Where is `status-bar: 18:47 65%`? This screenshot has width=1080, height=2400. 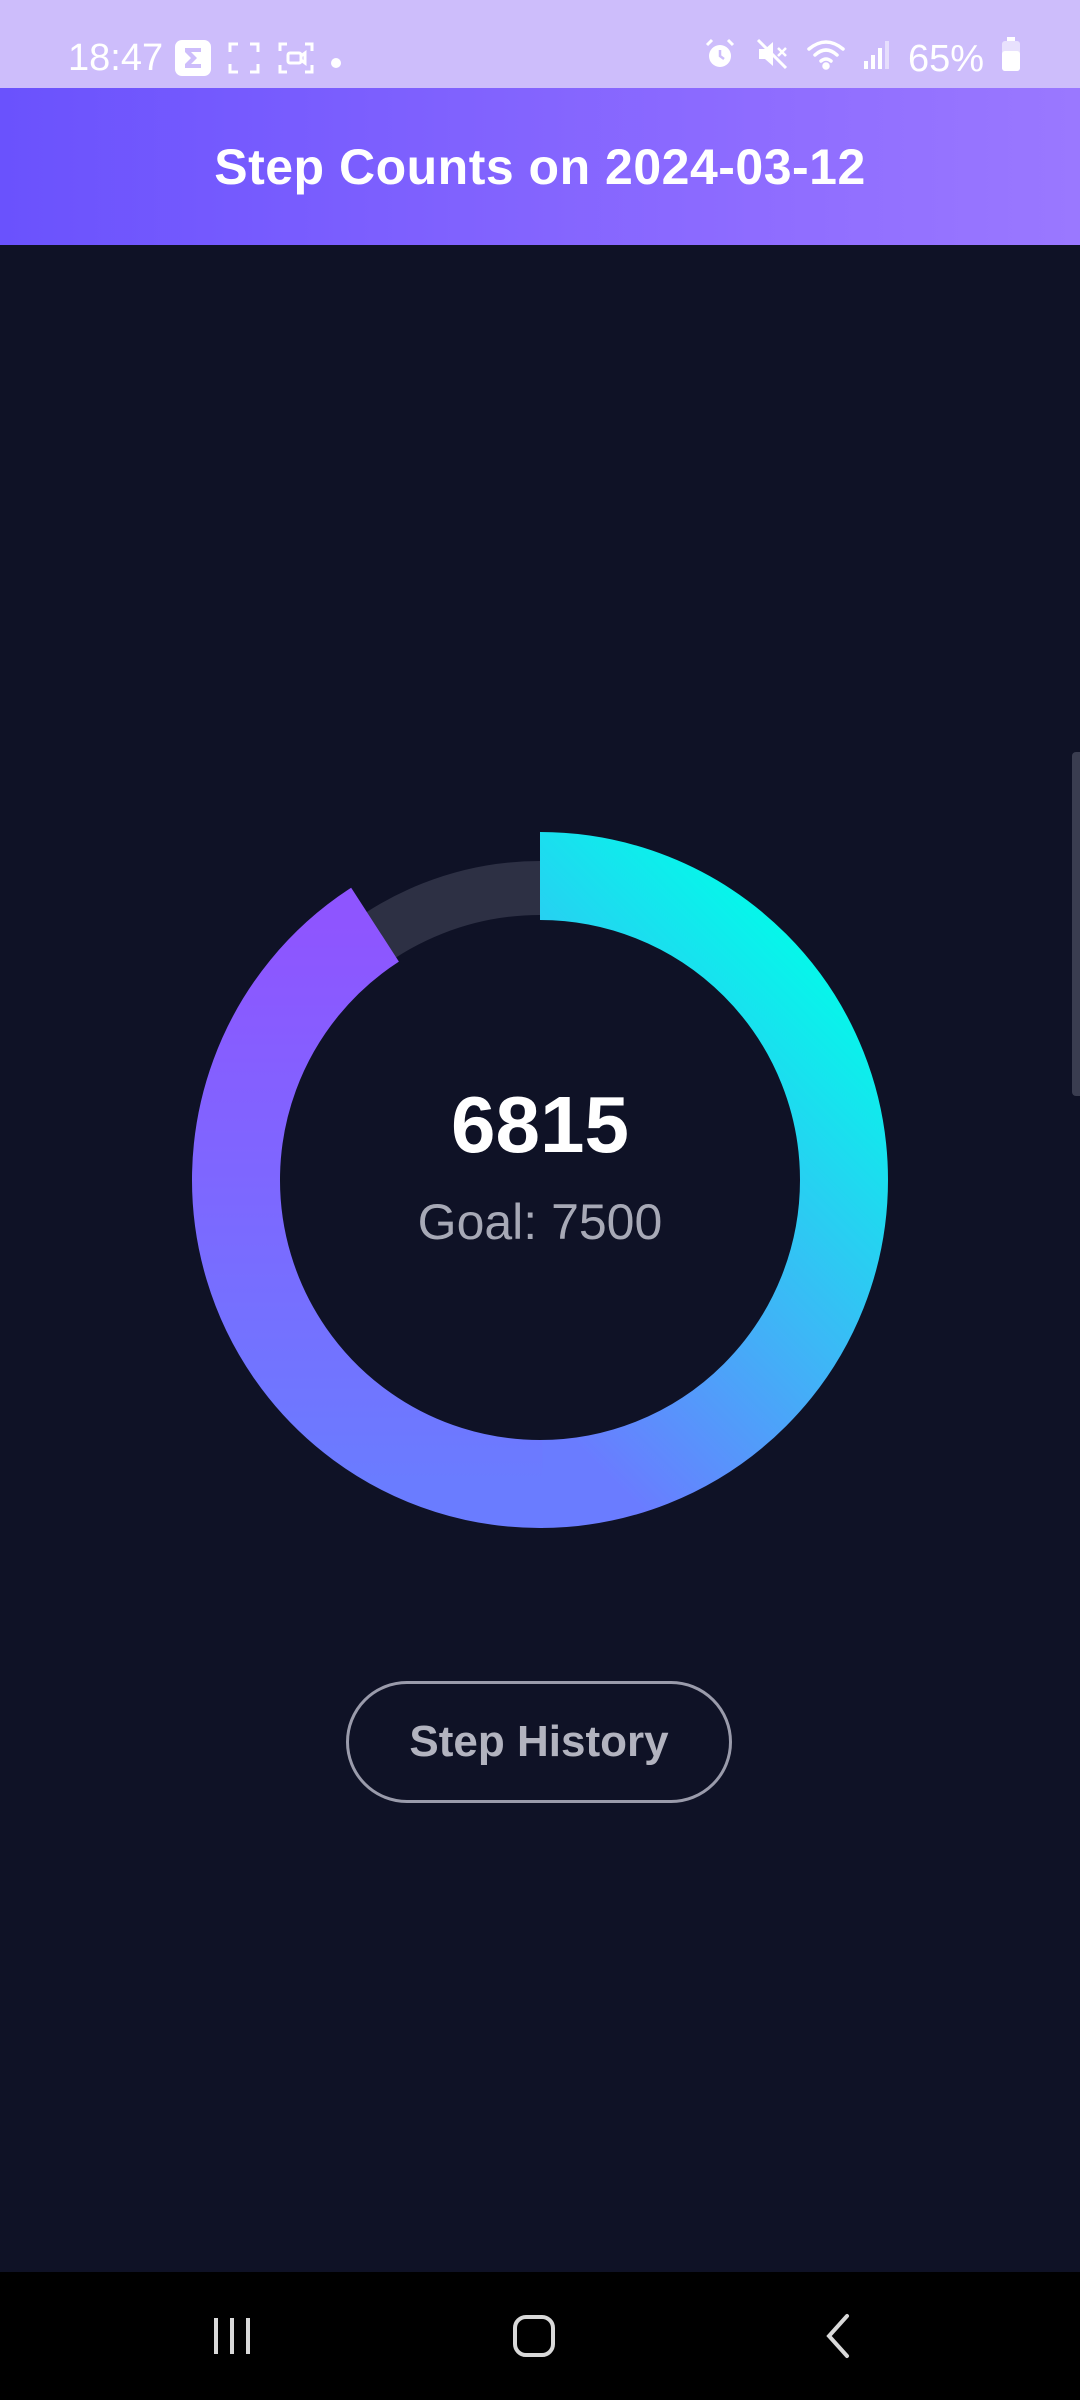 status-bar: 18:47 65% is located at coordinates (540, 44).